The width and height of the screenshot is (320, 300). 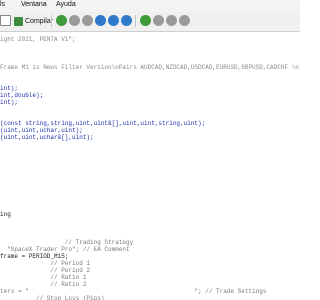 What do you see at coordinates (47, 137) in the screenshot?
I see `code-line: (uint,uint,uchar&[],uint);` at bounding box center [47, 137].